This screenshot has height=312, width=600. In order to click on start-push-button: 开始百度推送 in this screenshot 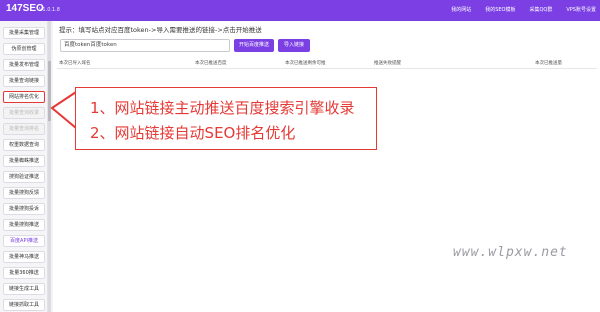, I will do `click(254, 45)`.